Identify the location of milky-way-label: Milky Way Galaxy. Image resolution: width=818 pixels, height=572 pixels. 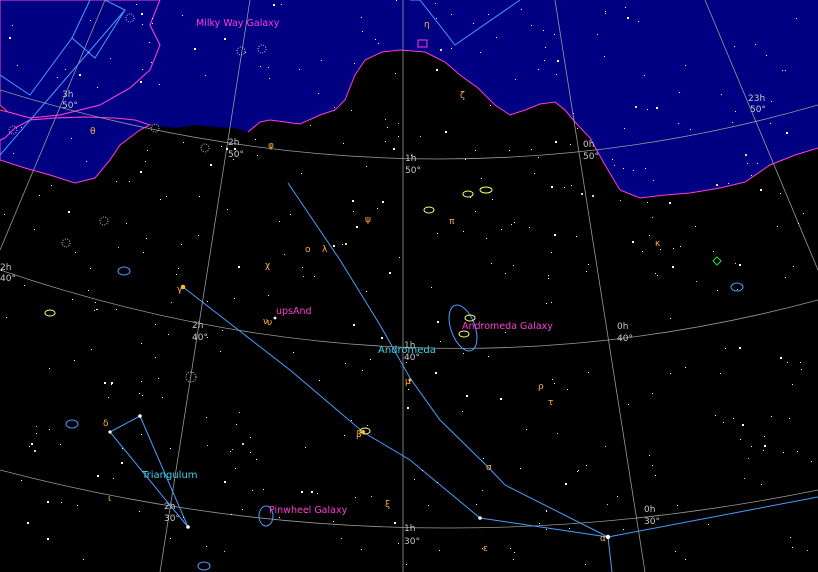
(238, 23).